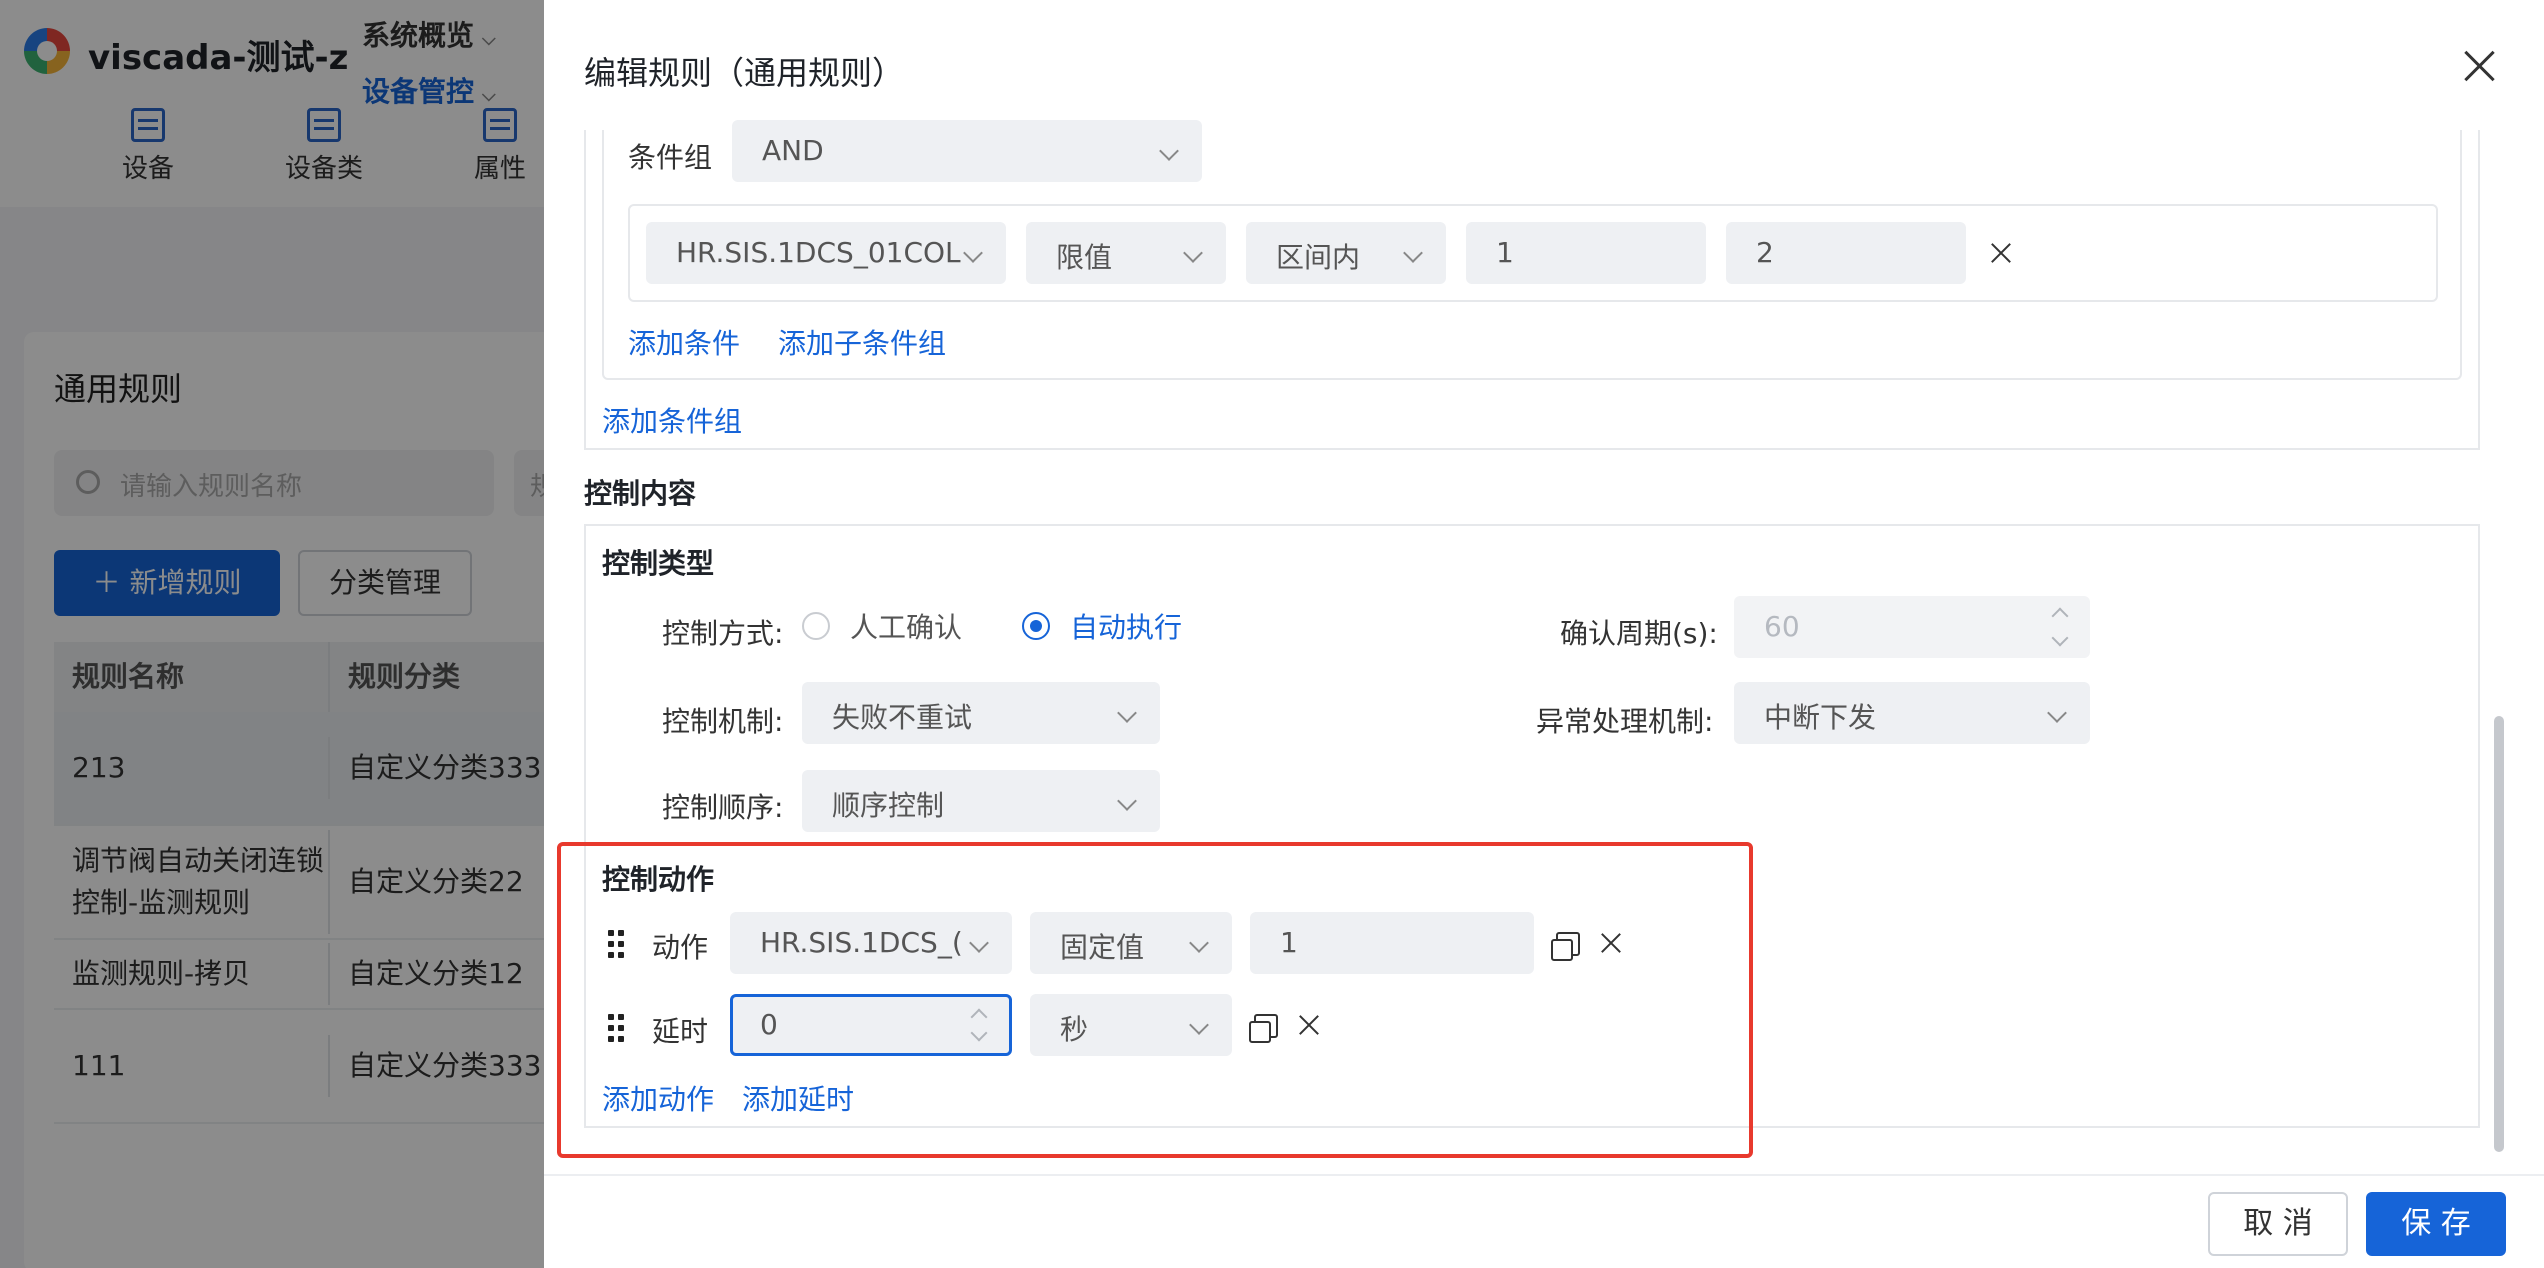 The width and height of the screenshot is (2544, 1268). Describe the element at coordinates (826, 253) in the screenshot. I see `condition-tag-select: HR.SIS.1DCS_01COL` at that location.